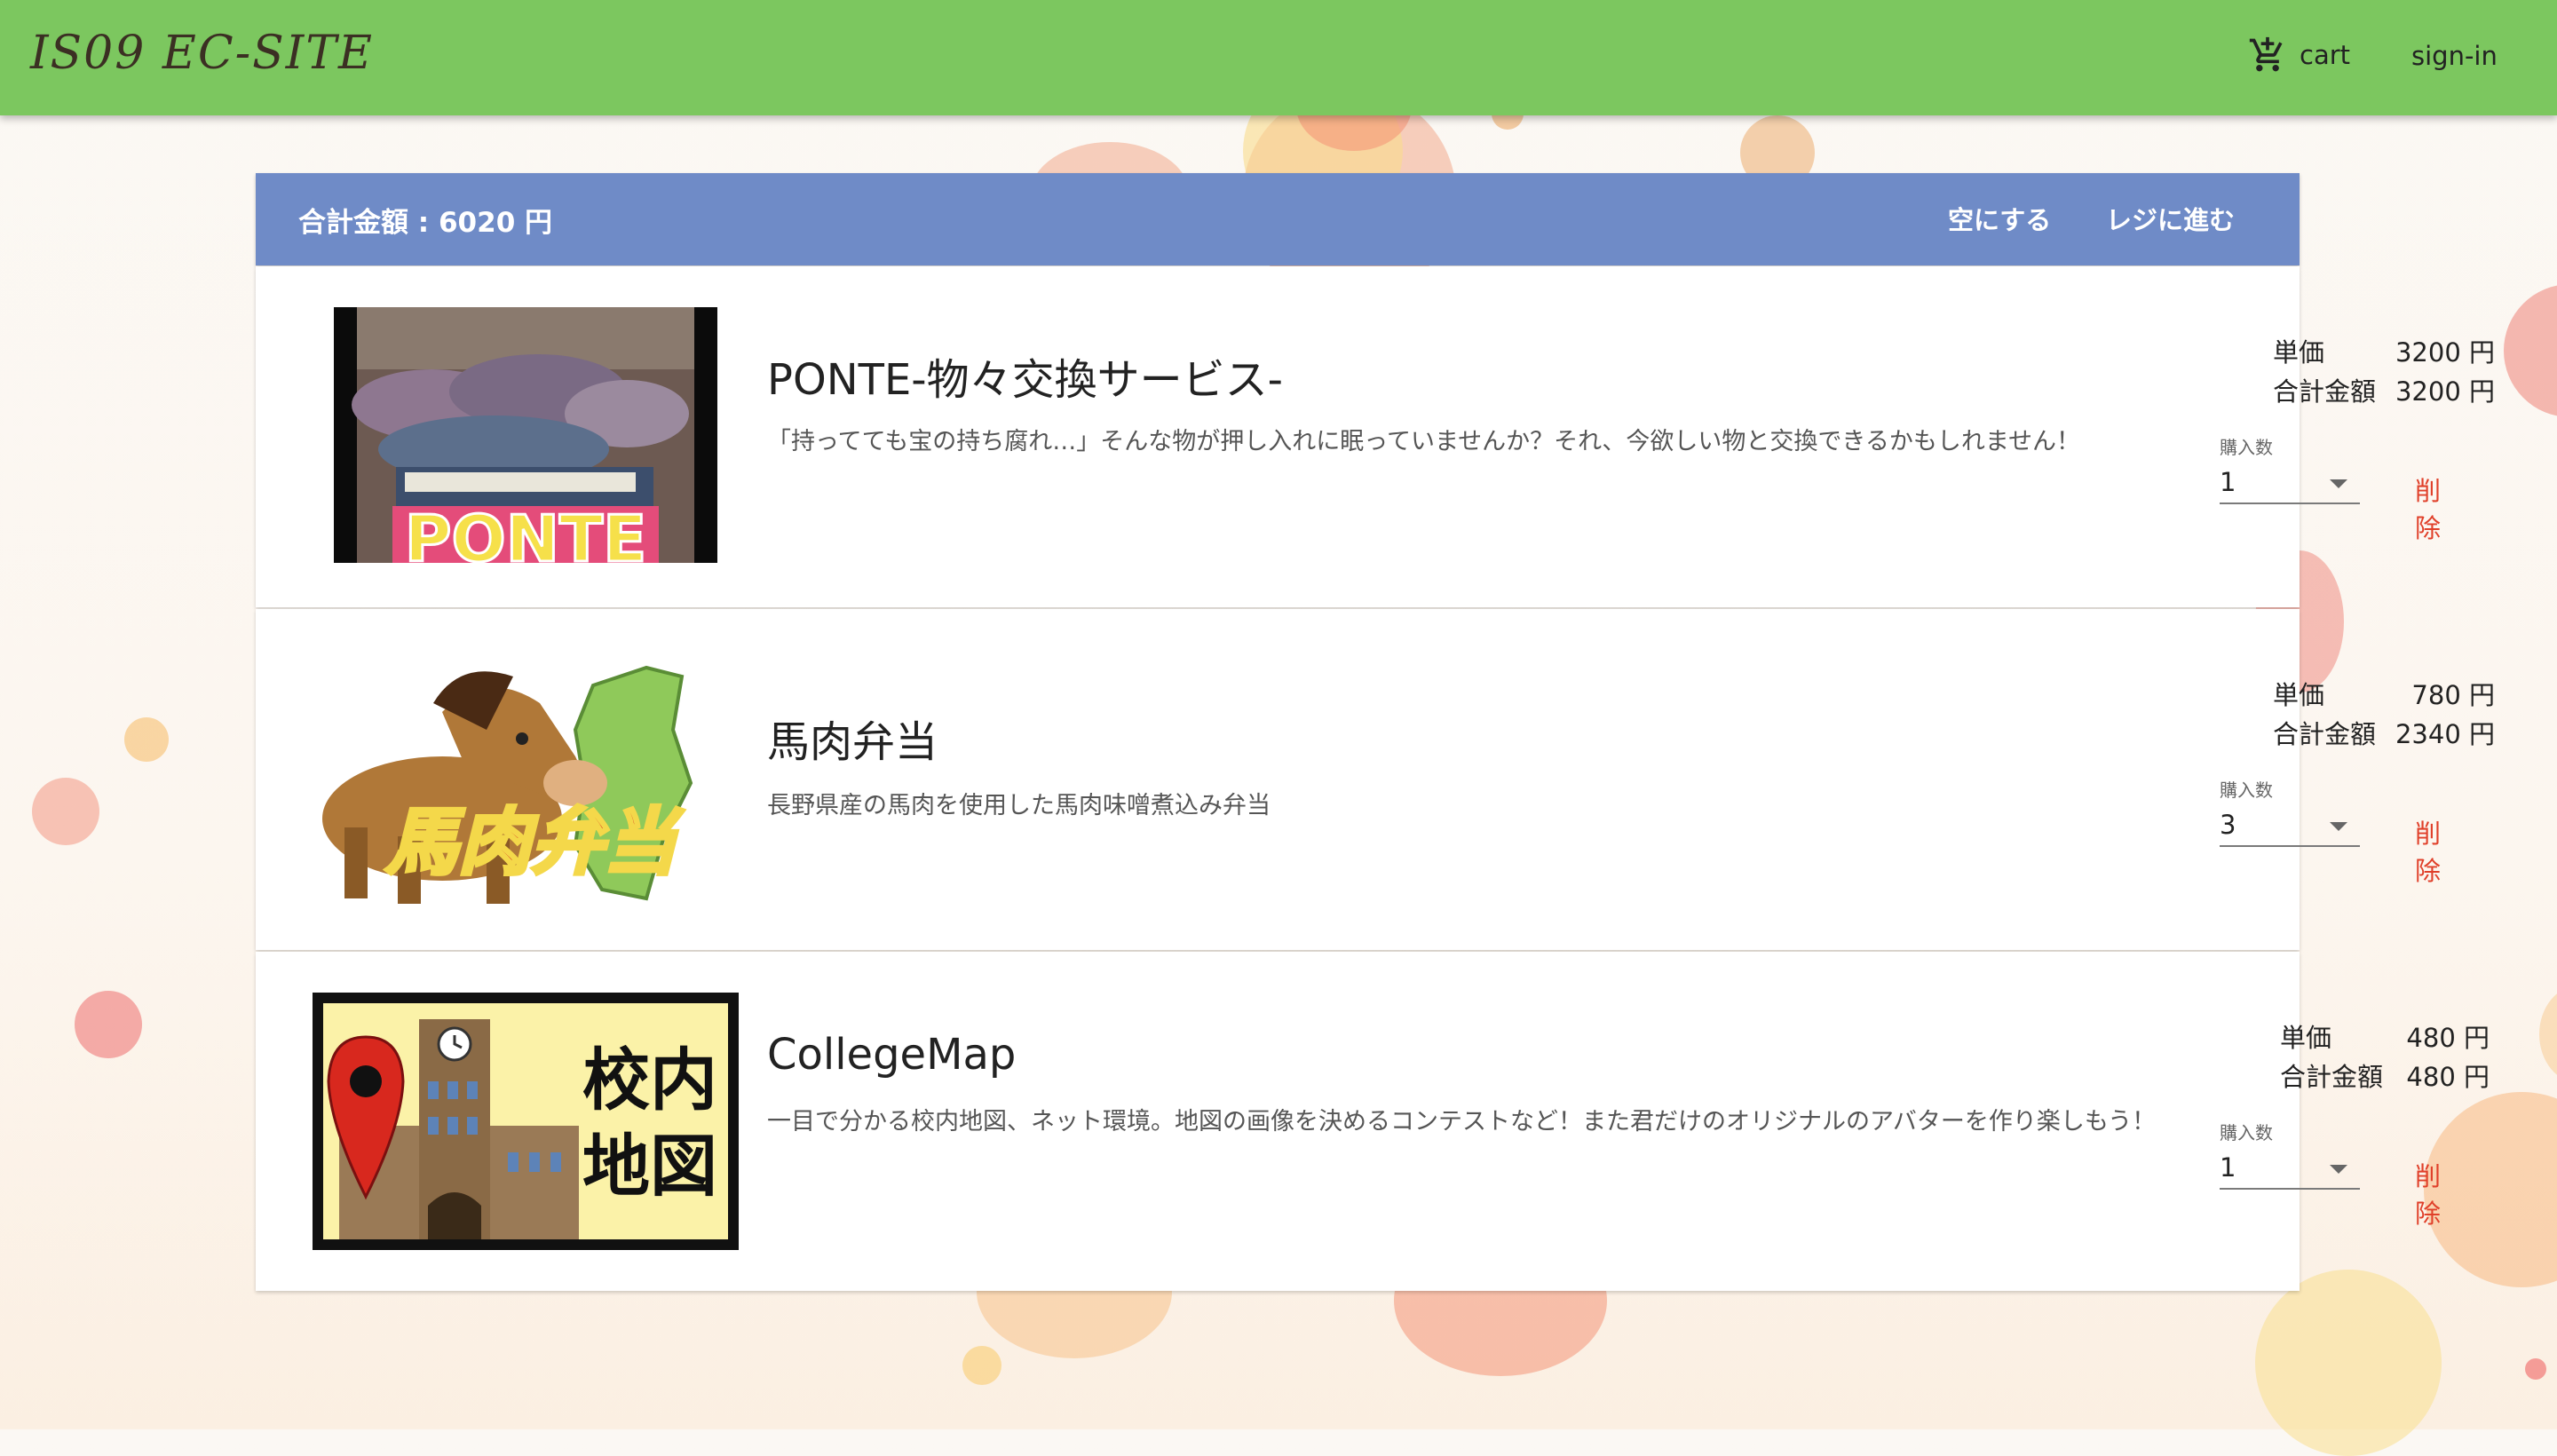 Image resolution: width=2557 pixels, height=1456 pixels. I want to click on sign-in-link: sign-in, so click(2454, 56).